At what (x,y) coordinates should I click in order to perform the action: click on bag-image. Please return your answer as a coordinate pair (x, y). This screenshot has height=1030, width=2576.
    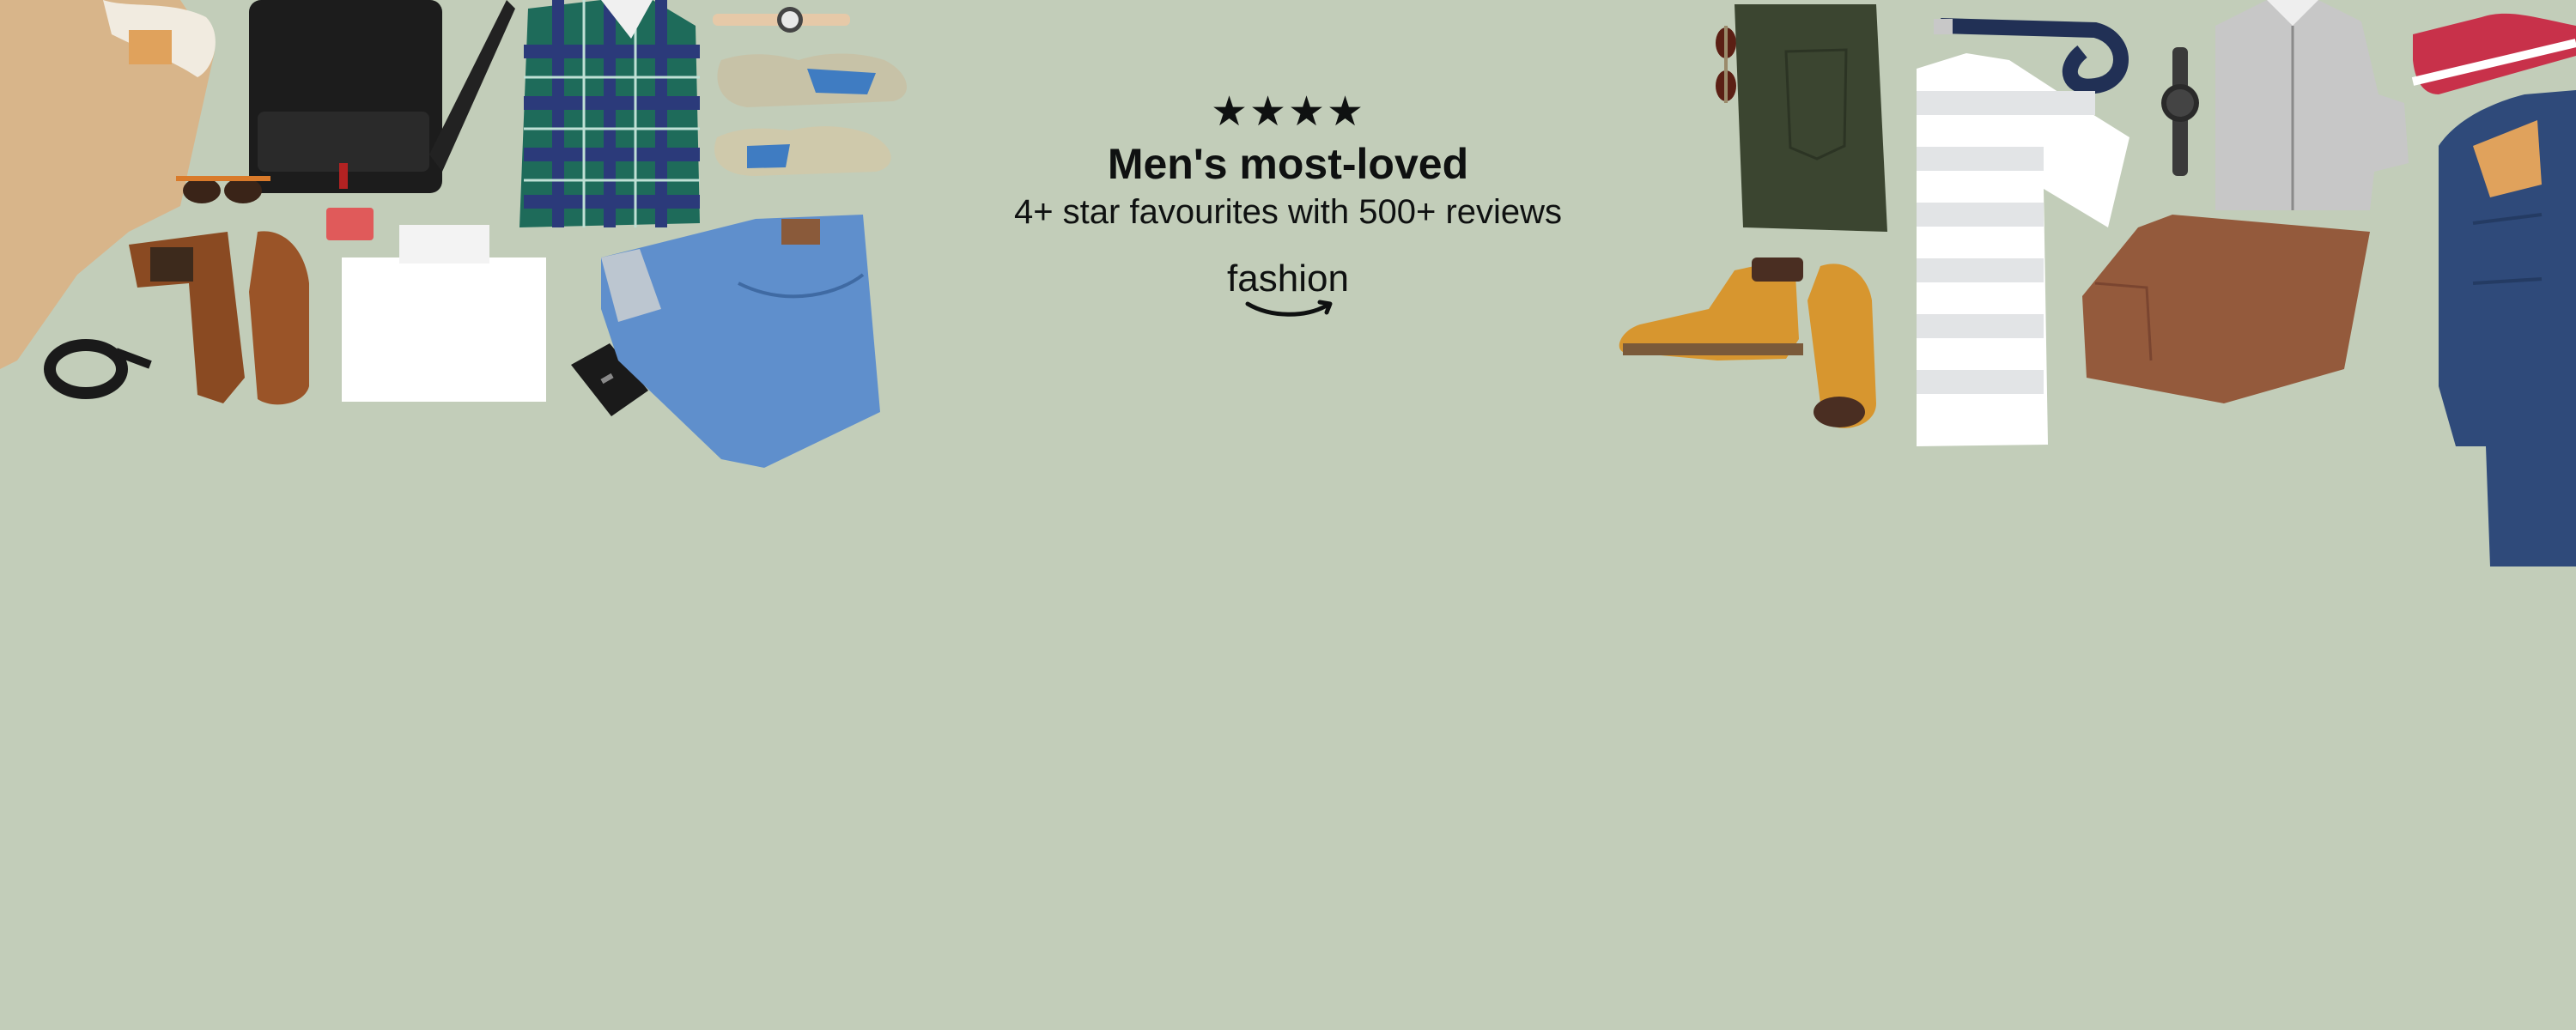
    Looking at the image, I should click on (382, 96).